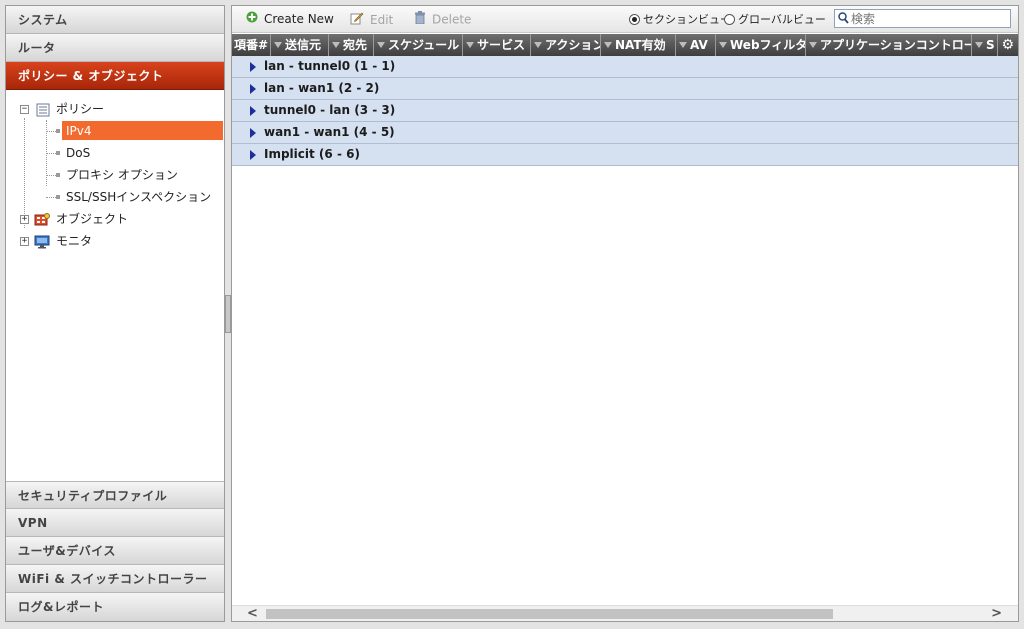 The image size is (1024, 629). What do you see at coordinates (625, 155) in the screenshot?
I see `policy-section-row: Implicit (6 - 6)` at bounding box center [625, 155].